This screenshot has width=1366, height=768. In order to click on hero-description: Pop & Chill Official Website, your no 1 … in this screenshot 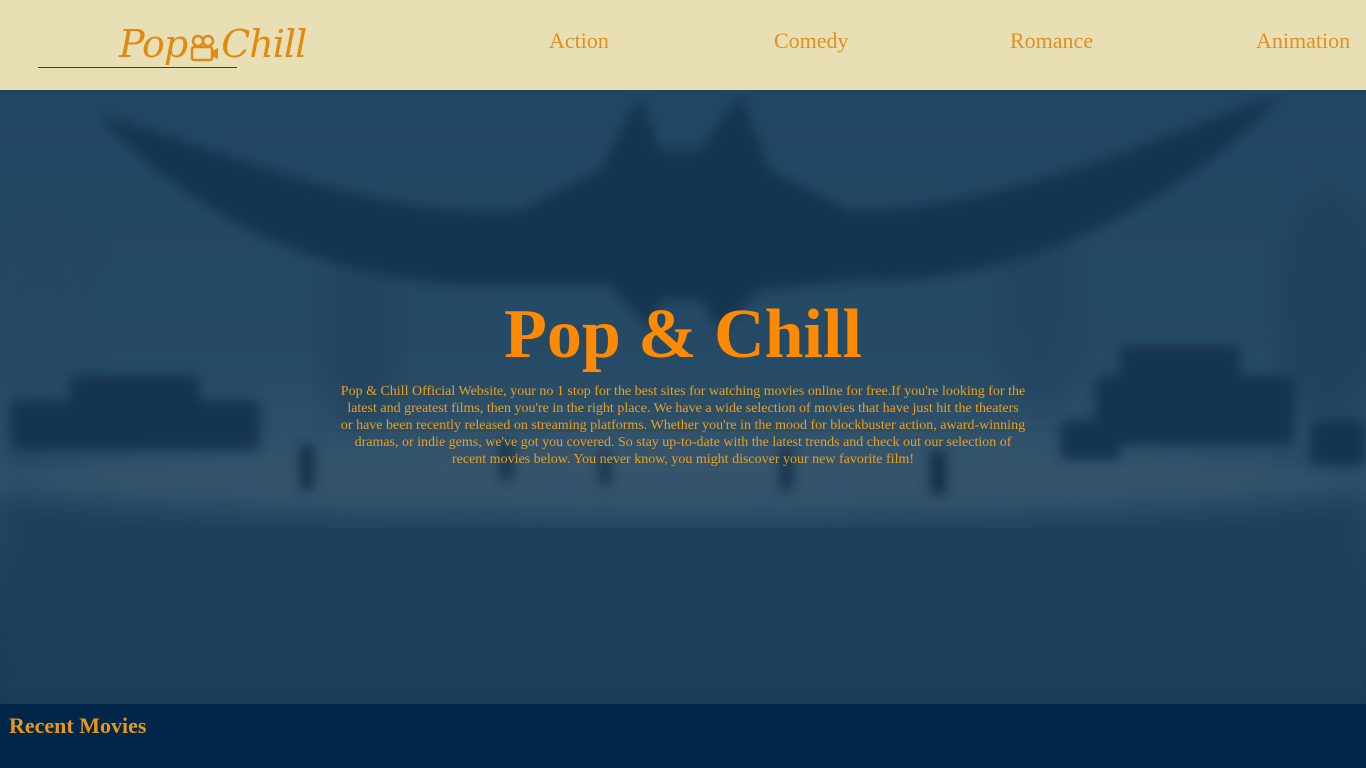, I will do `click(683, 425)`.